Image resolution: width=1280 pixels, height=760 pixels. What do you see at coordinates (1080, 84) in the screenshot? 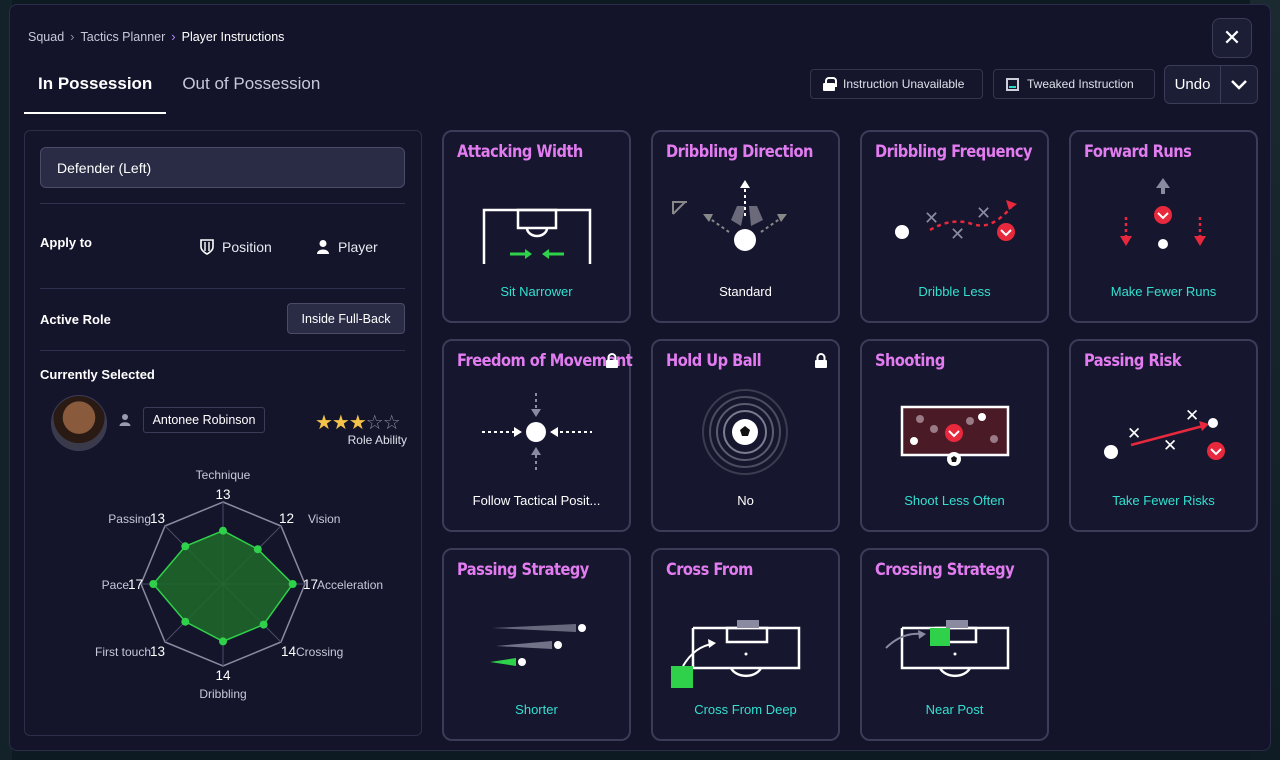
I see `legend-tweaked-label: Tweaked Instruction` at bounding box center [1080, 84].